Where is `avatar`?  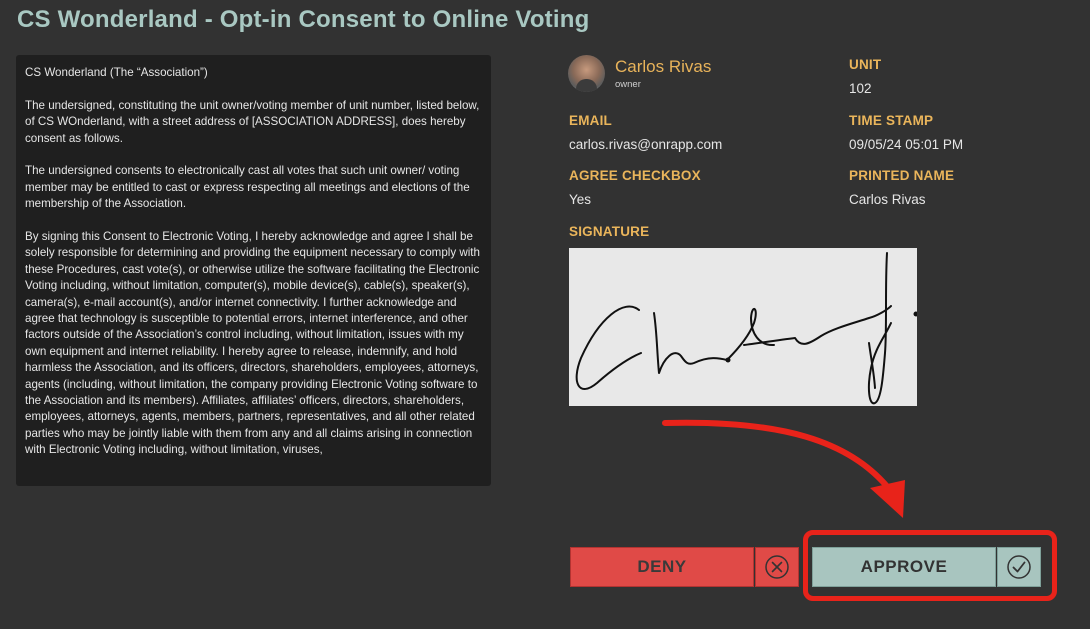
avatar is located at coordinates (586, 73).